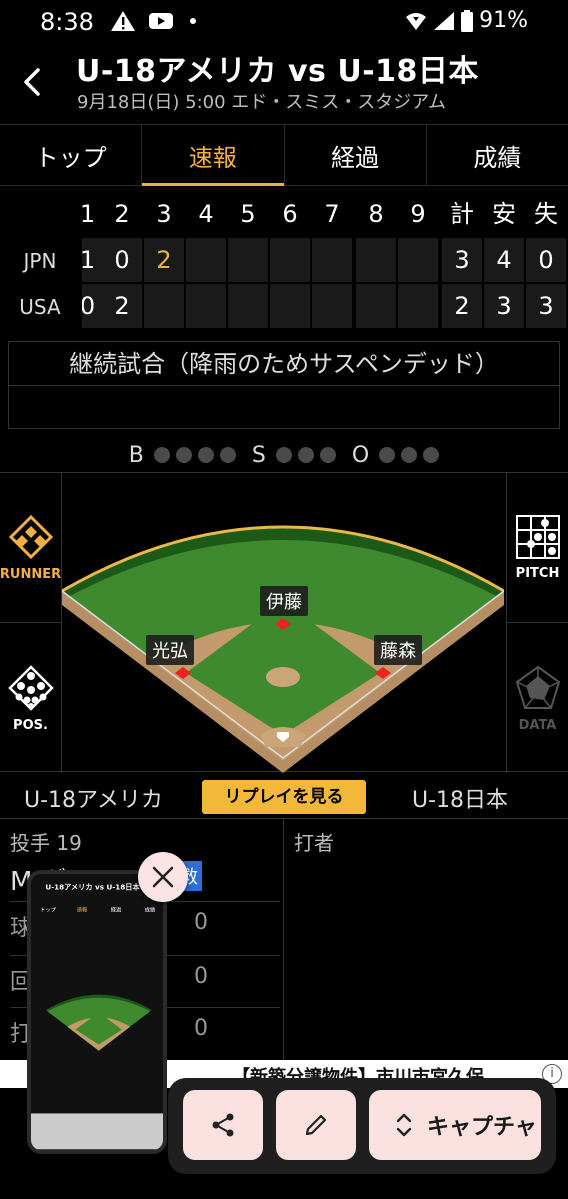 The height and width of the screenshot is (1199, 568). What do you see at coordinates (284, 797) in the screenshot?
I see `replay-button: リプレイを見る` at bounding box center [284, 797].